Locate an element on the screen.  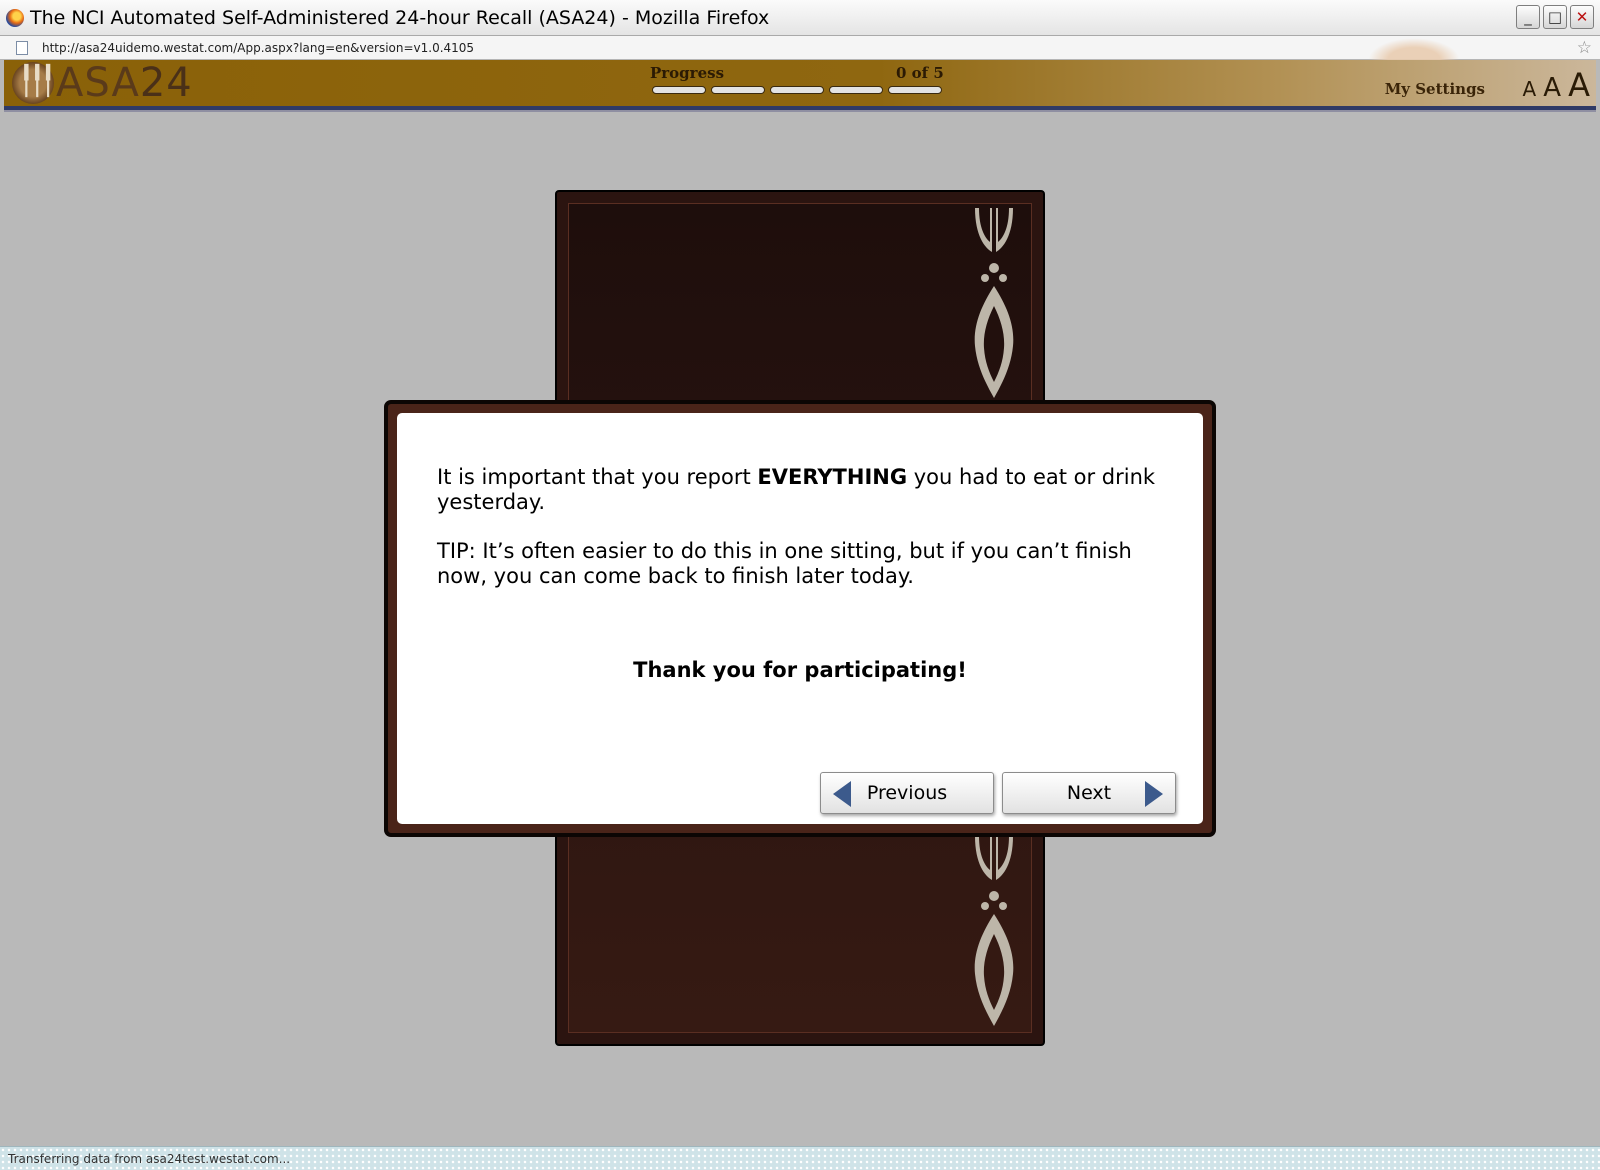
previous-label: Previous is located at coordinates (907, 793).